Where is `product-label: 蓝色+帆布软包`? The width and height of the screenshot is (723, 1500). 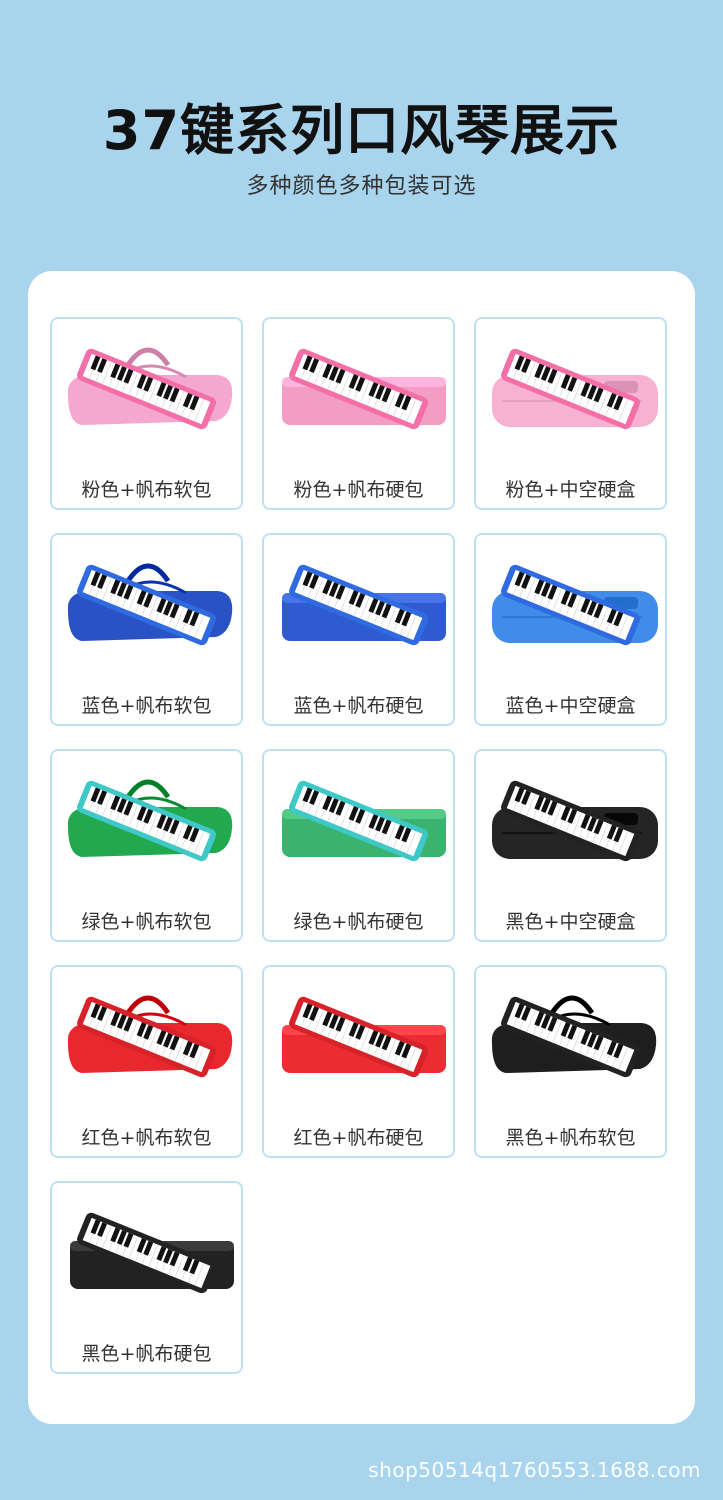
product-label: 蓝色+帆布软包 is located at coordinates (146, 706).